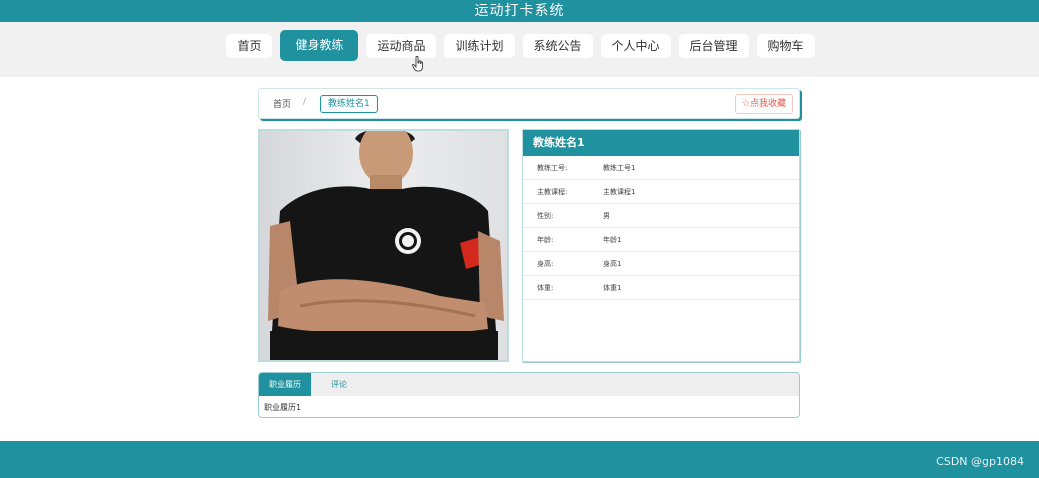  Describe the element at coordinates (763, 104) in the screenshot. I see `favorite-button: ☆点我收藏` at that location.